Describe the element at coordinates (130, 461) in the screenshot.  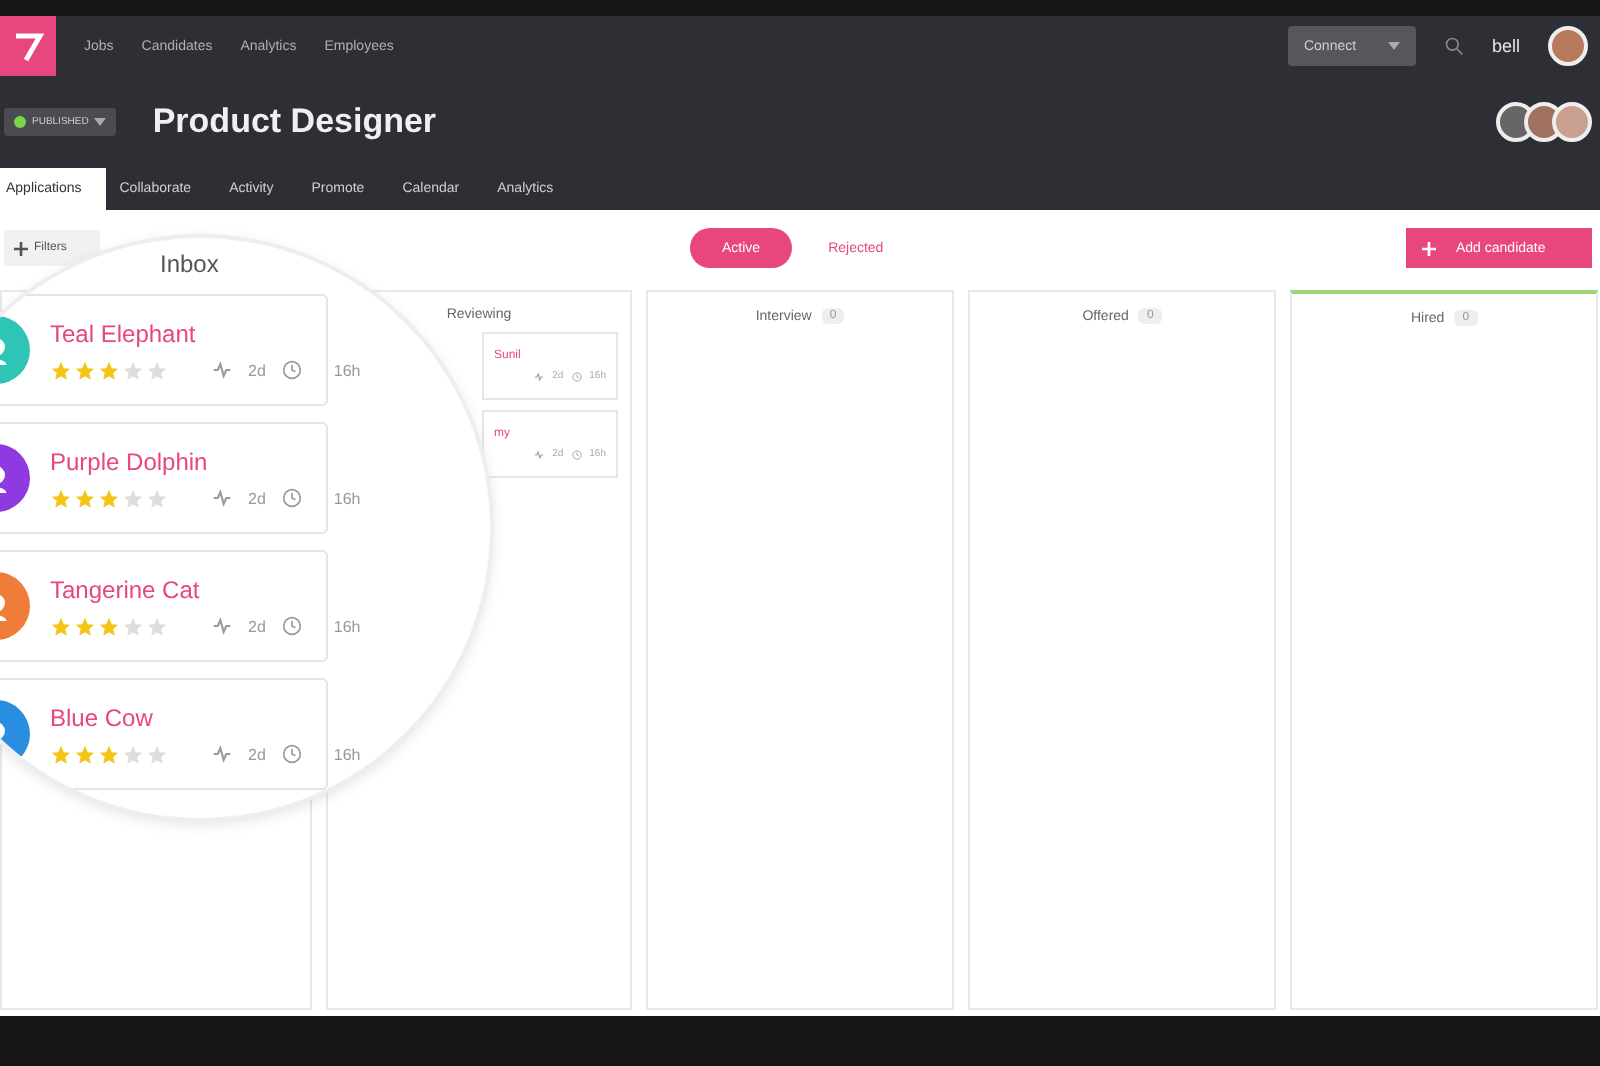
I see `candidate-name: Purple Dolphin` at that location.